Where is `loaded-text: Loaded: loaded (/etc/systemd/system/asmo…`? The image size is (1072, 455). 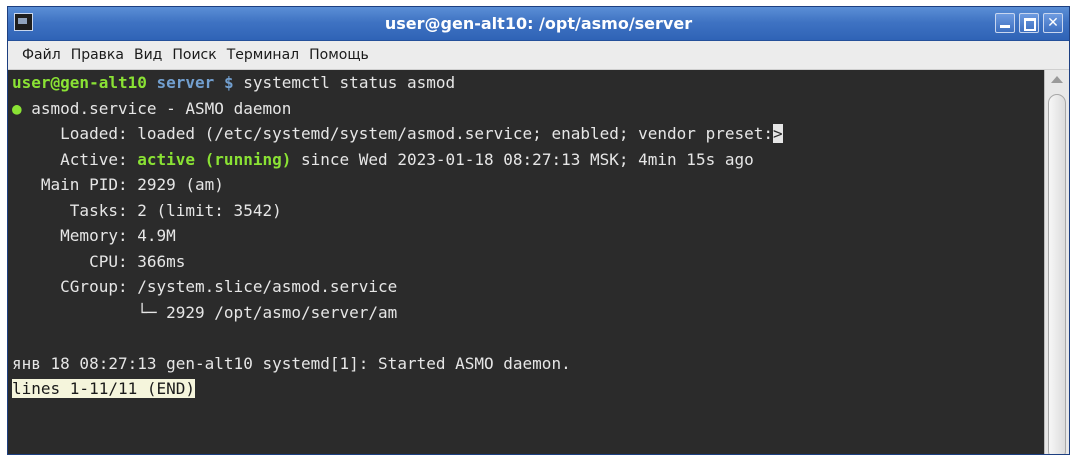
loaded-text: Loaded: loaded (/etc/systemd/system/asmo… is located at coordinates (392, 133).